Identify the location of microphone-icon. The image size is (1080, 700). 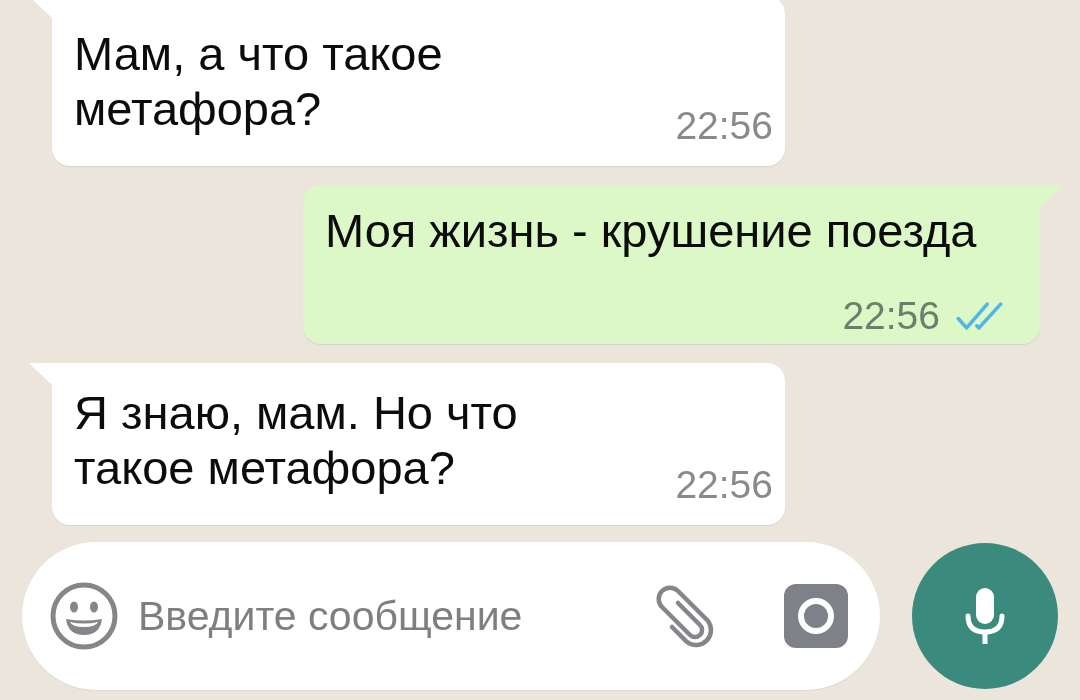
(985, 616).